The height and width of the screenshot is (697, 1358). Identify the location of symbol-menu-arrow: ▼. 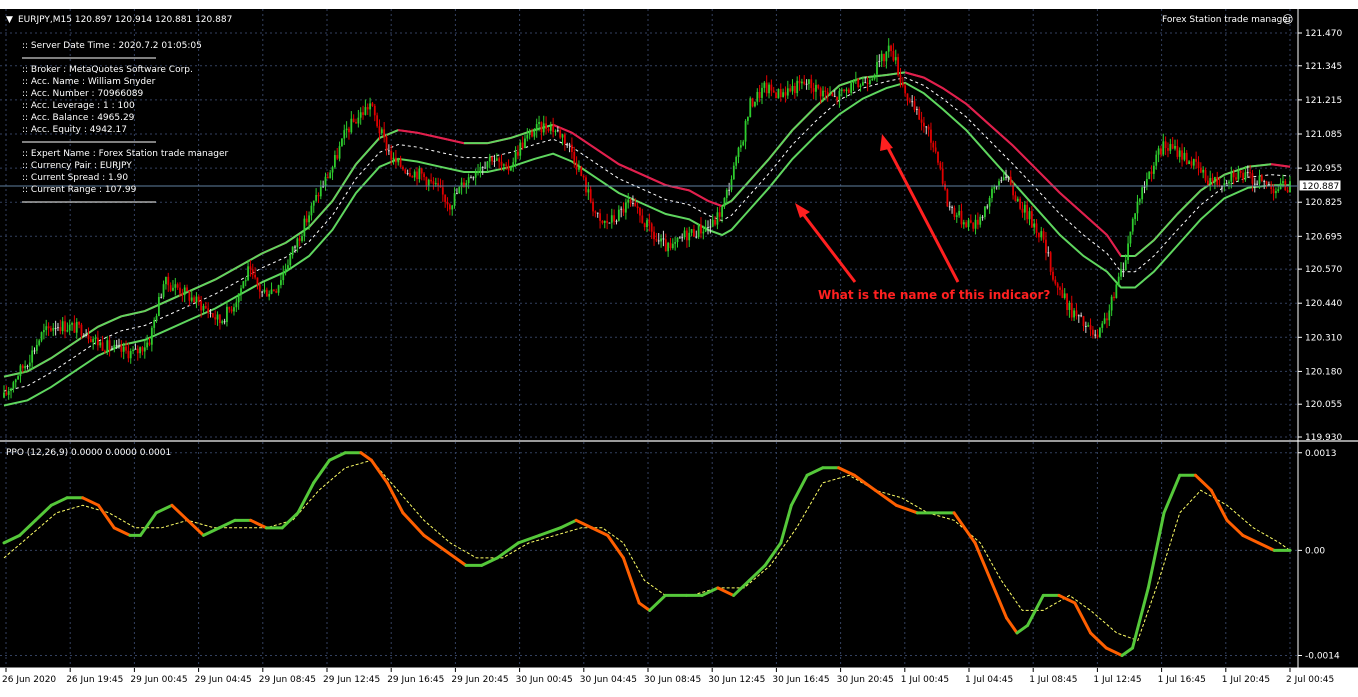
(9, 20).